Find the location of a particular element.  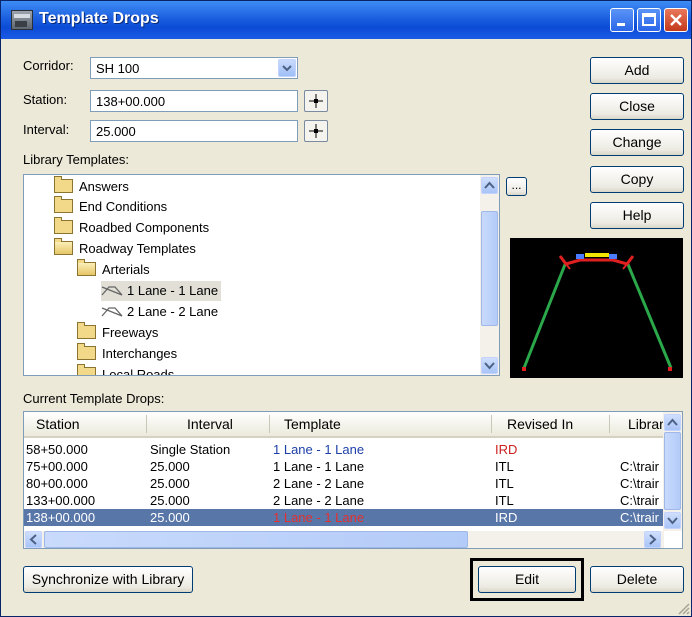

tree-vertical-scrollbar is located at coordinates (489, 275).